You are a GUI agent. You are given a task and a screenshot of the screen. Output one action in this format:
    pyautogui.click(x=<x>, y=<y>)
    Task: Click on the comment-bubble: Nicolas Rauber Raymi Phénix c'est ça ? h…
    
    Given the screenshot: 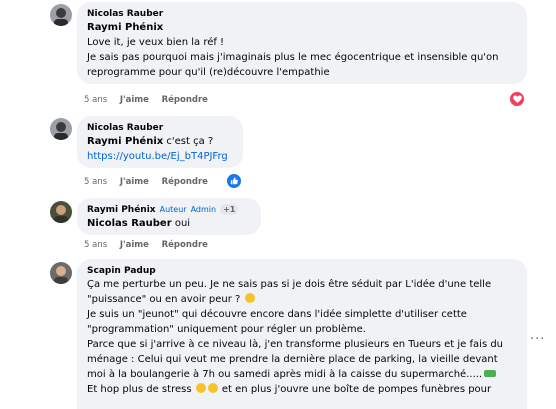 What is the action you would take?
    pyautogui.click(x=160, y=142)
    